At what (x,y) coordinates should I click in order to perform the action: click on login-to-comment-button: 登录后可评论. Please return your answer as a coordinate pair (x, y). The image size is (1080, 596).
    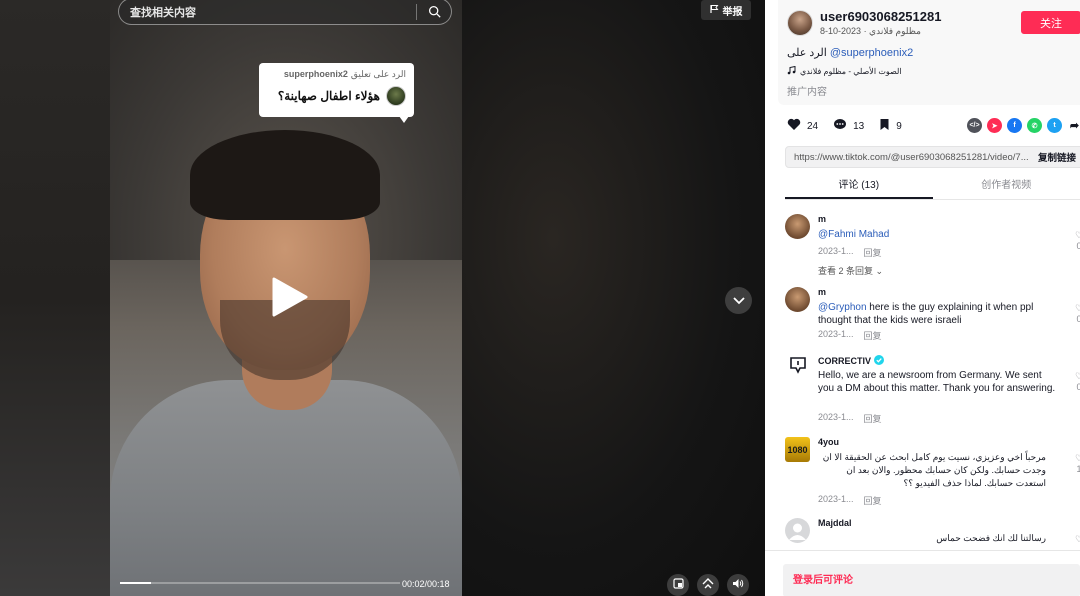
    Looking at the image, I should click on (931, 580).